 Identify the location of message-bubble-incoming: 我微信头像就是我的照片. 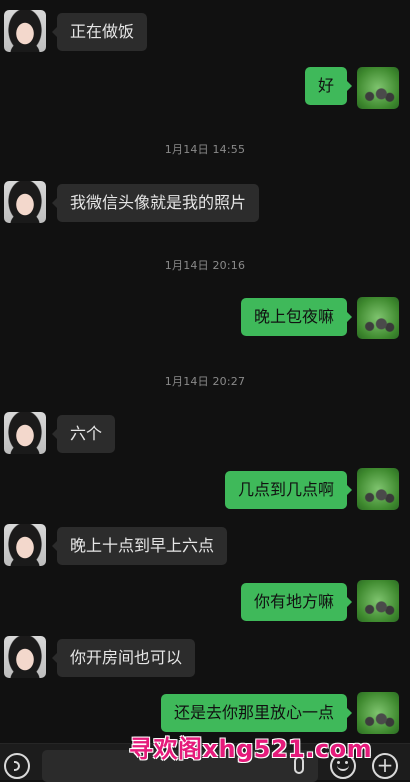
(155, 203).